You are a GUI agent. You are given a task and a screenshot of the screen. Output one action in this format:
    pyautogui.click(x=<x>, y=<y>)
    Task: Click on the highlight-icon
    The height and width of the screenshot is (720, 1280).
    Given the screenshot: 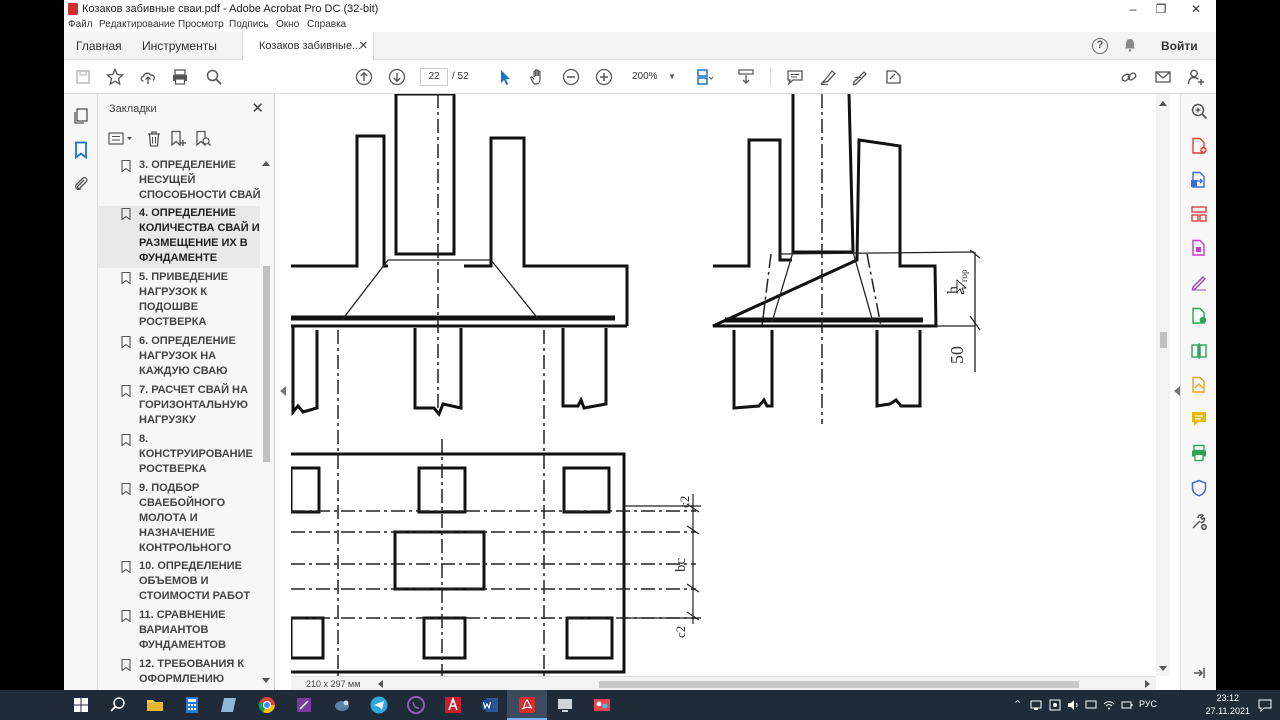 What is the action you would take?
    pyautogui.click(x=828, y=77)
    